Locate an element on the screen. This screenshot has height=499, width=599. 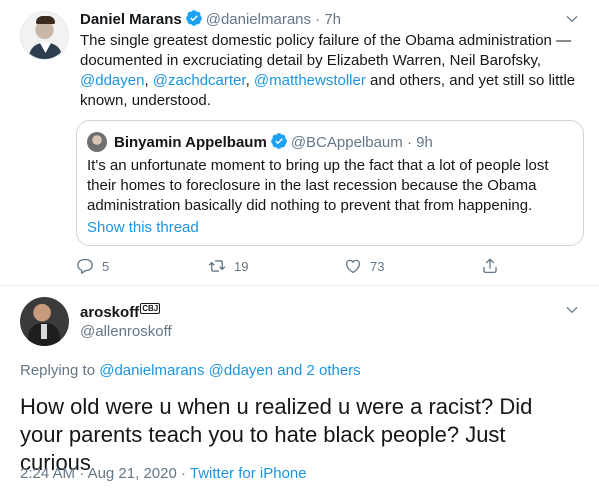
divider is located at coordinates (299, 285).